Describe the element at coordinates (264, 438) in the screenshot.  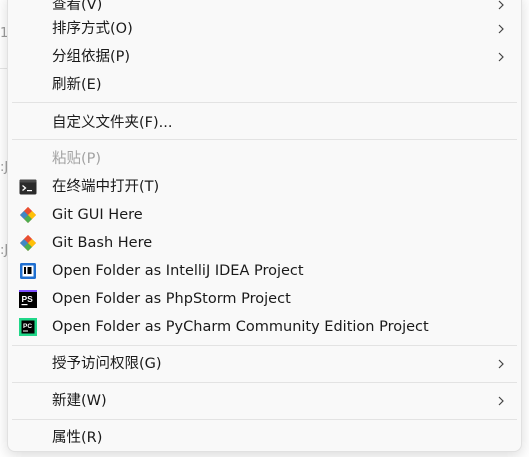
I see `menu-item-properties: 属性(R)` at that location.